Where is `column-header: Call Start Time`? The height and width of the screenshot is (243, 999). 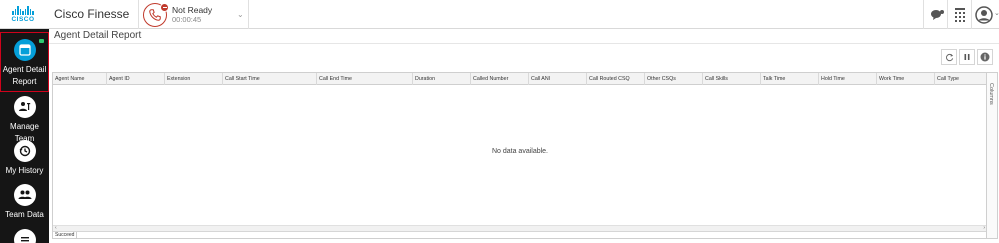 column-header: Call Start Time is located at coordinates (270, 79).